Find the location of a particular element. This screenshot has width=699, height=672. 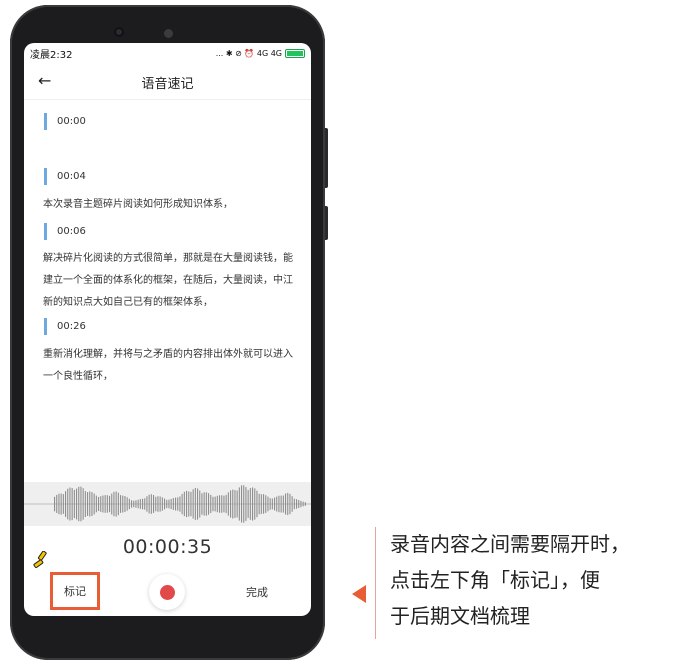

annotation-line: 于后期文档梳理 is located at coordinates (460, 616).